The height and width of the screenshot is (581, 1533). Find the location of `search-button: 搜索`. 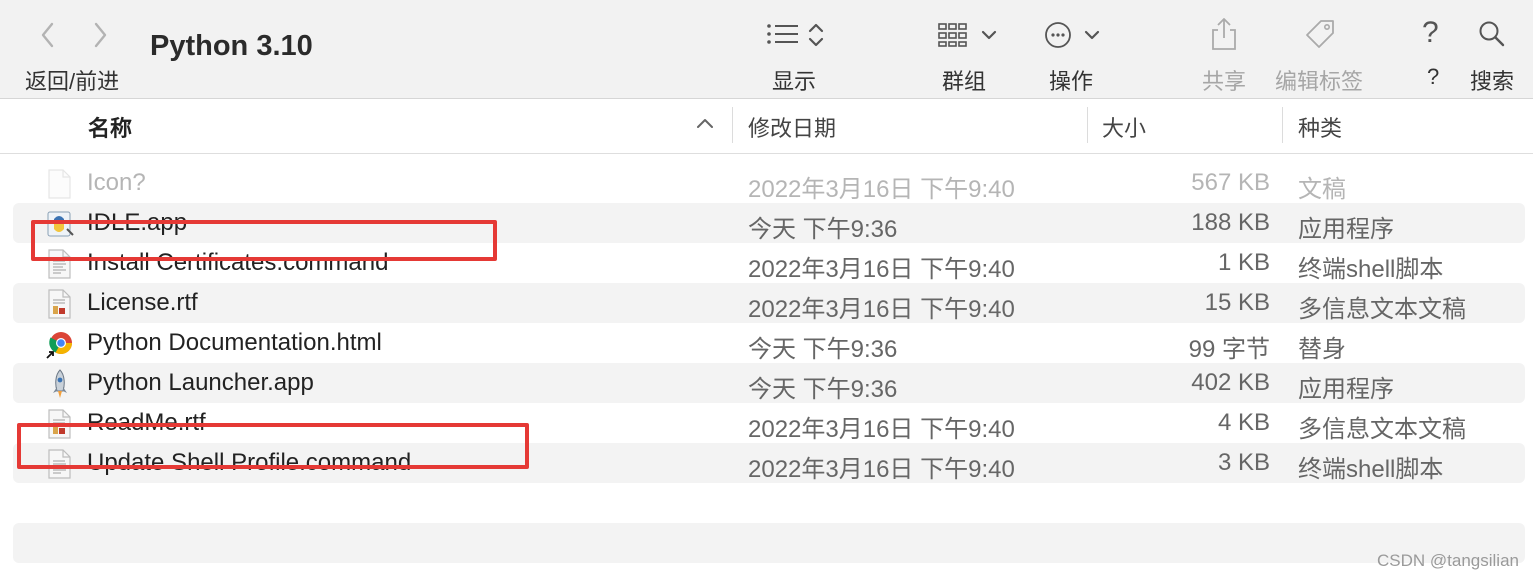

search-button: 搜索 is located at coordinates (1493, 49).